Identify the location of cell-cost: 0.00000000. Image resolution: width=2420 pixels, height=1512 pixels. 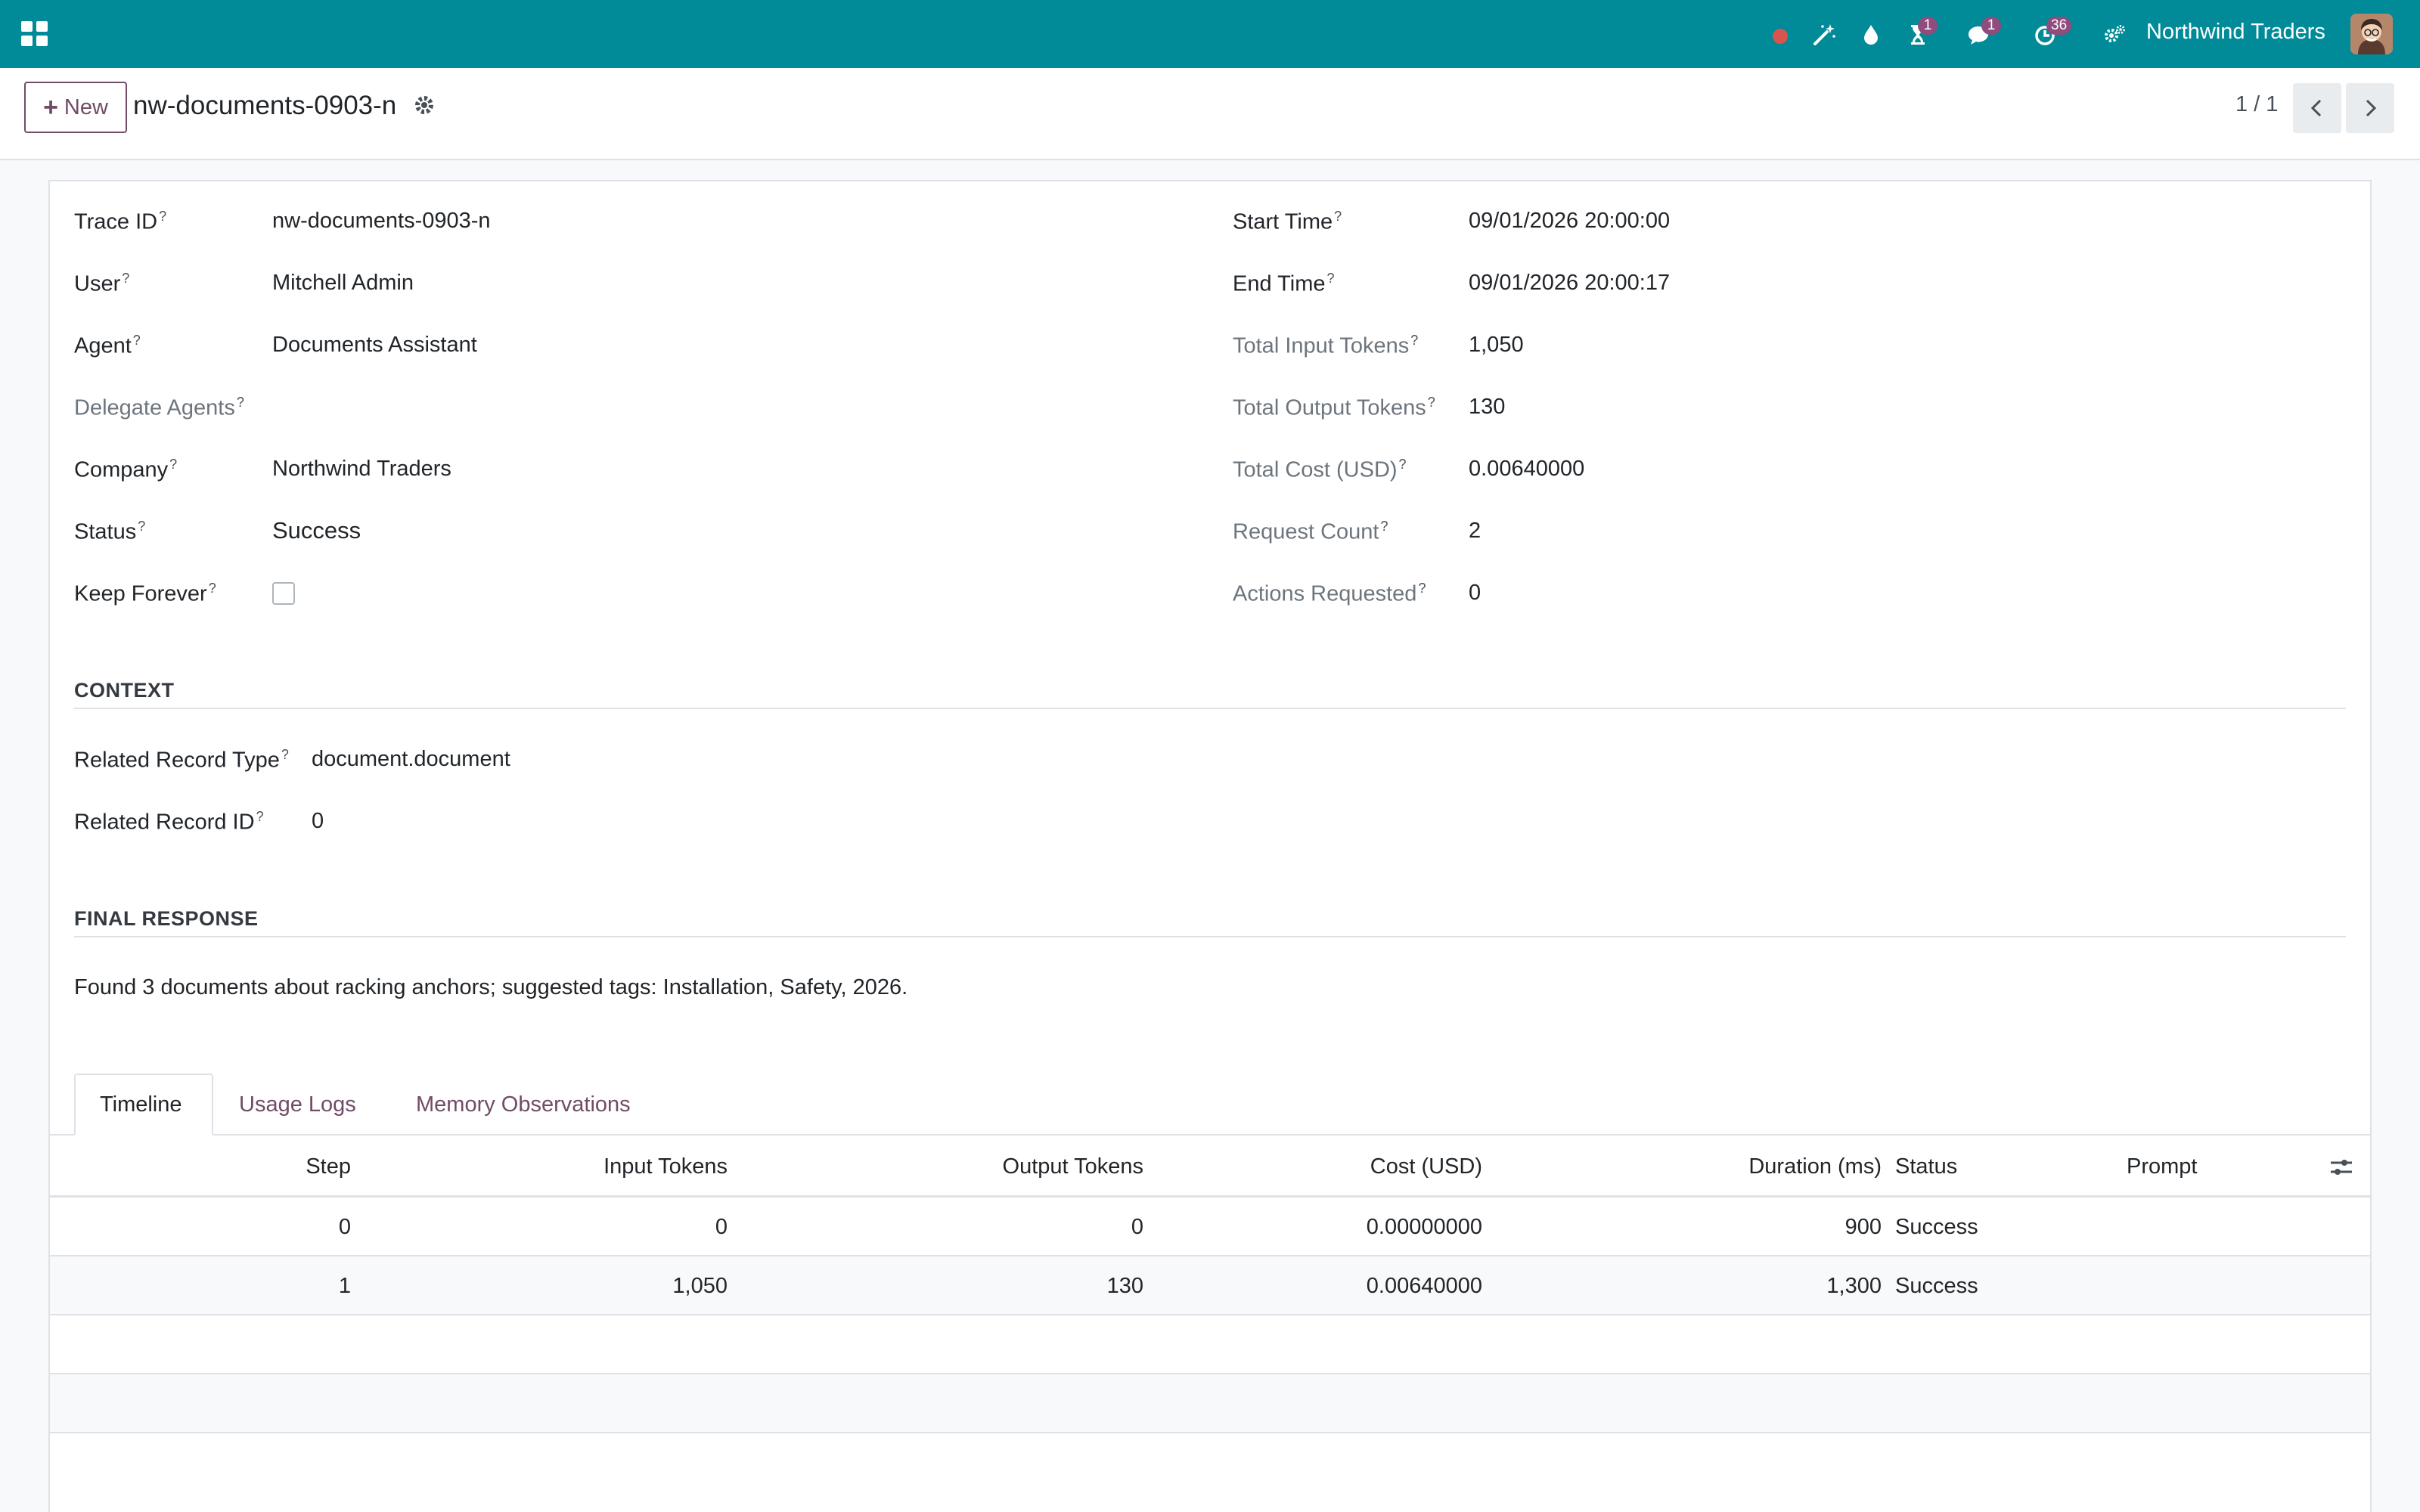
(1424, 1227).